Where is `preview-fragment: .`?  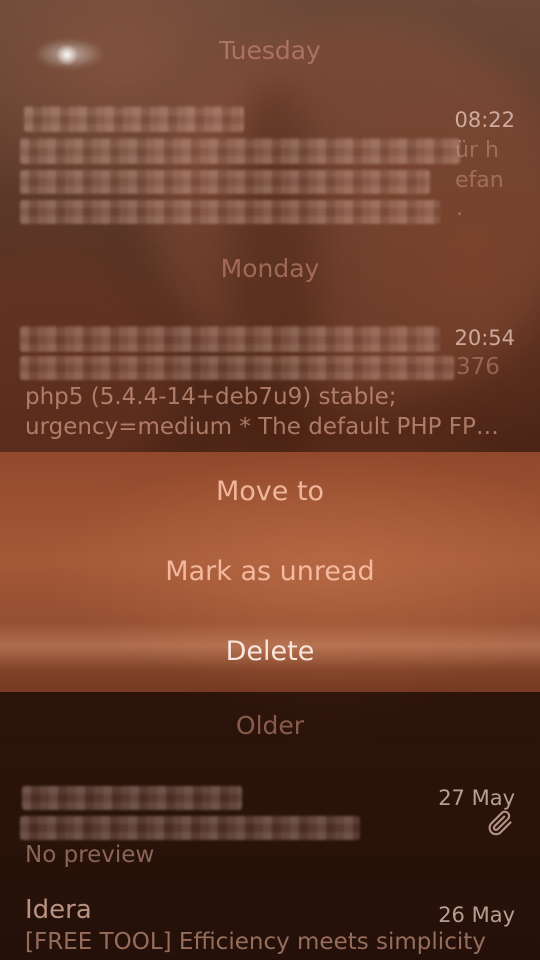
preview-fragment: . is located at coordinates (459, 208).